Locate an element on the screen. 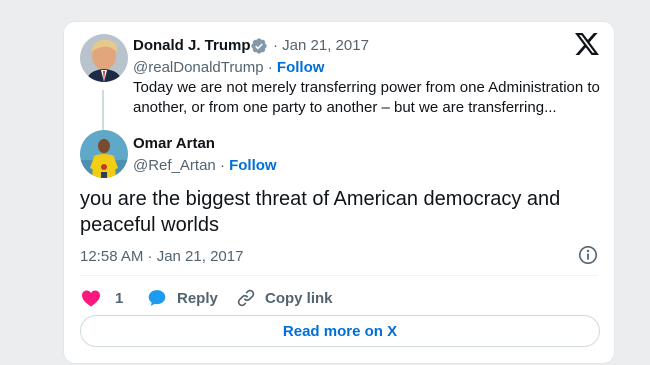 This screenshot has height=365, width=650. like-button: 1 is located at coordinates (102, 298).